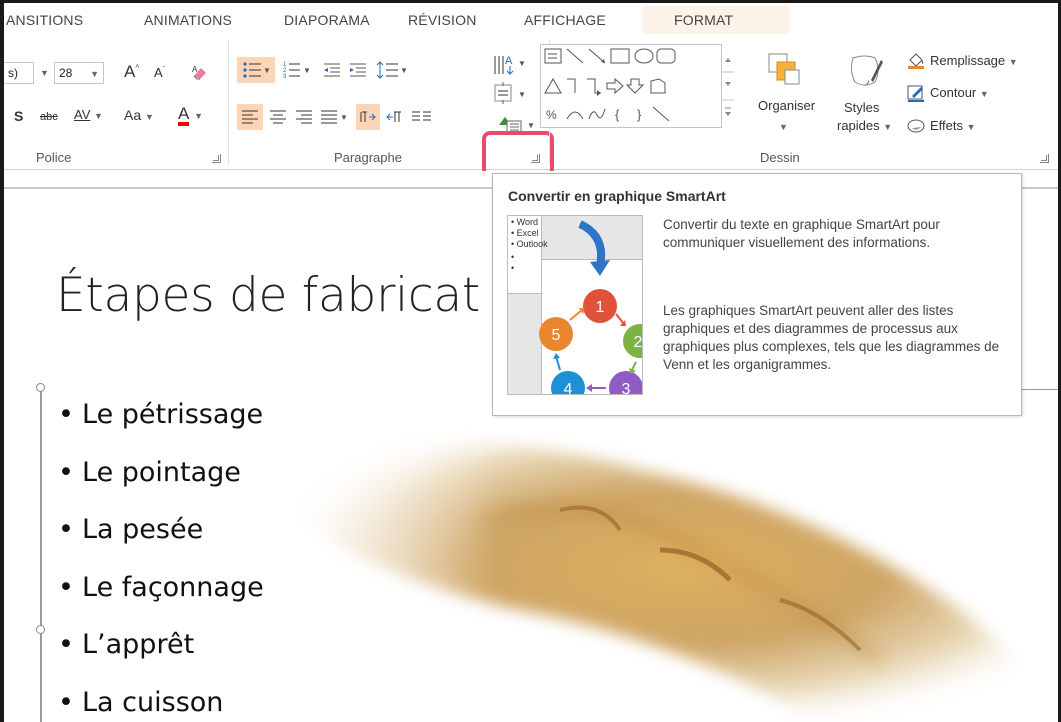 This screenshot has width=1061, height=722. I want to click on bullet-item: • L’apprêt, so click(126, 644).